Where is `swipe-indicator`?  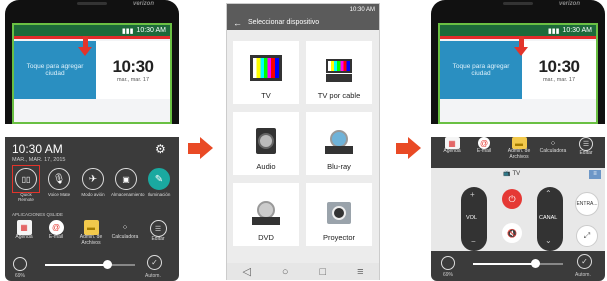
swipe-indicator is located at coordinates (92, 37).